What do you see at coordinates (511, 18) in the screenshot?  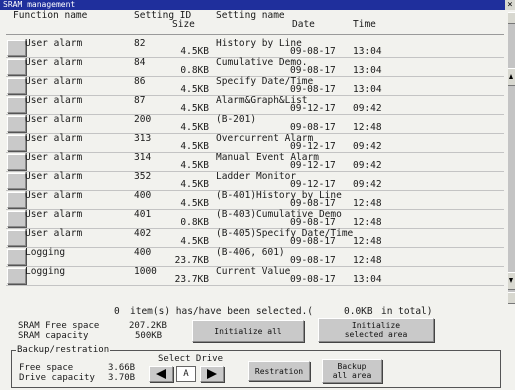 I see `scroll-page-up-button` at bounding box center [511, 18].